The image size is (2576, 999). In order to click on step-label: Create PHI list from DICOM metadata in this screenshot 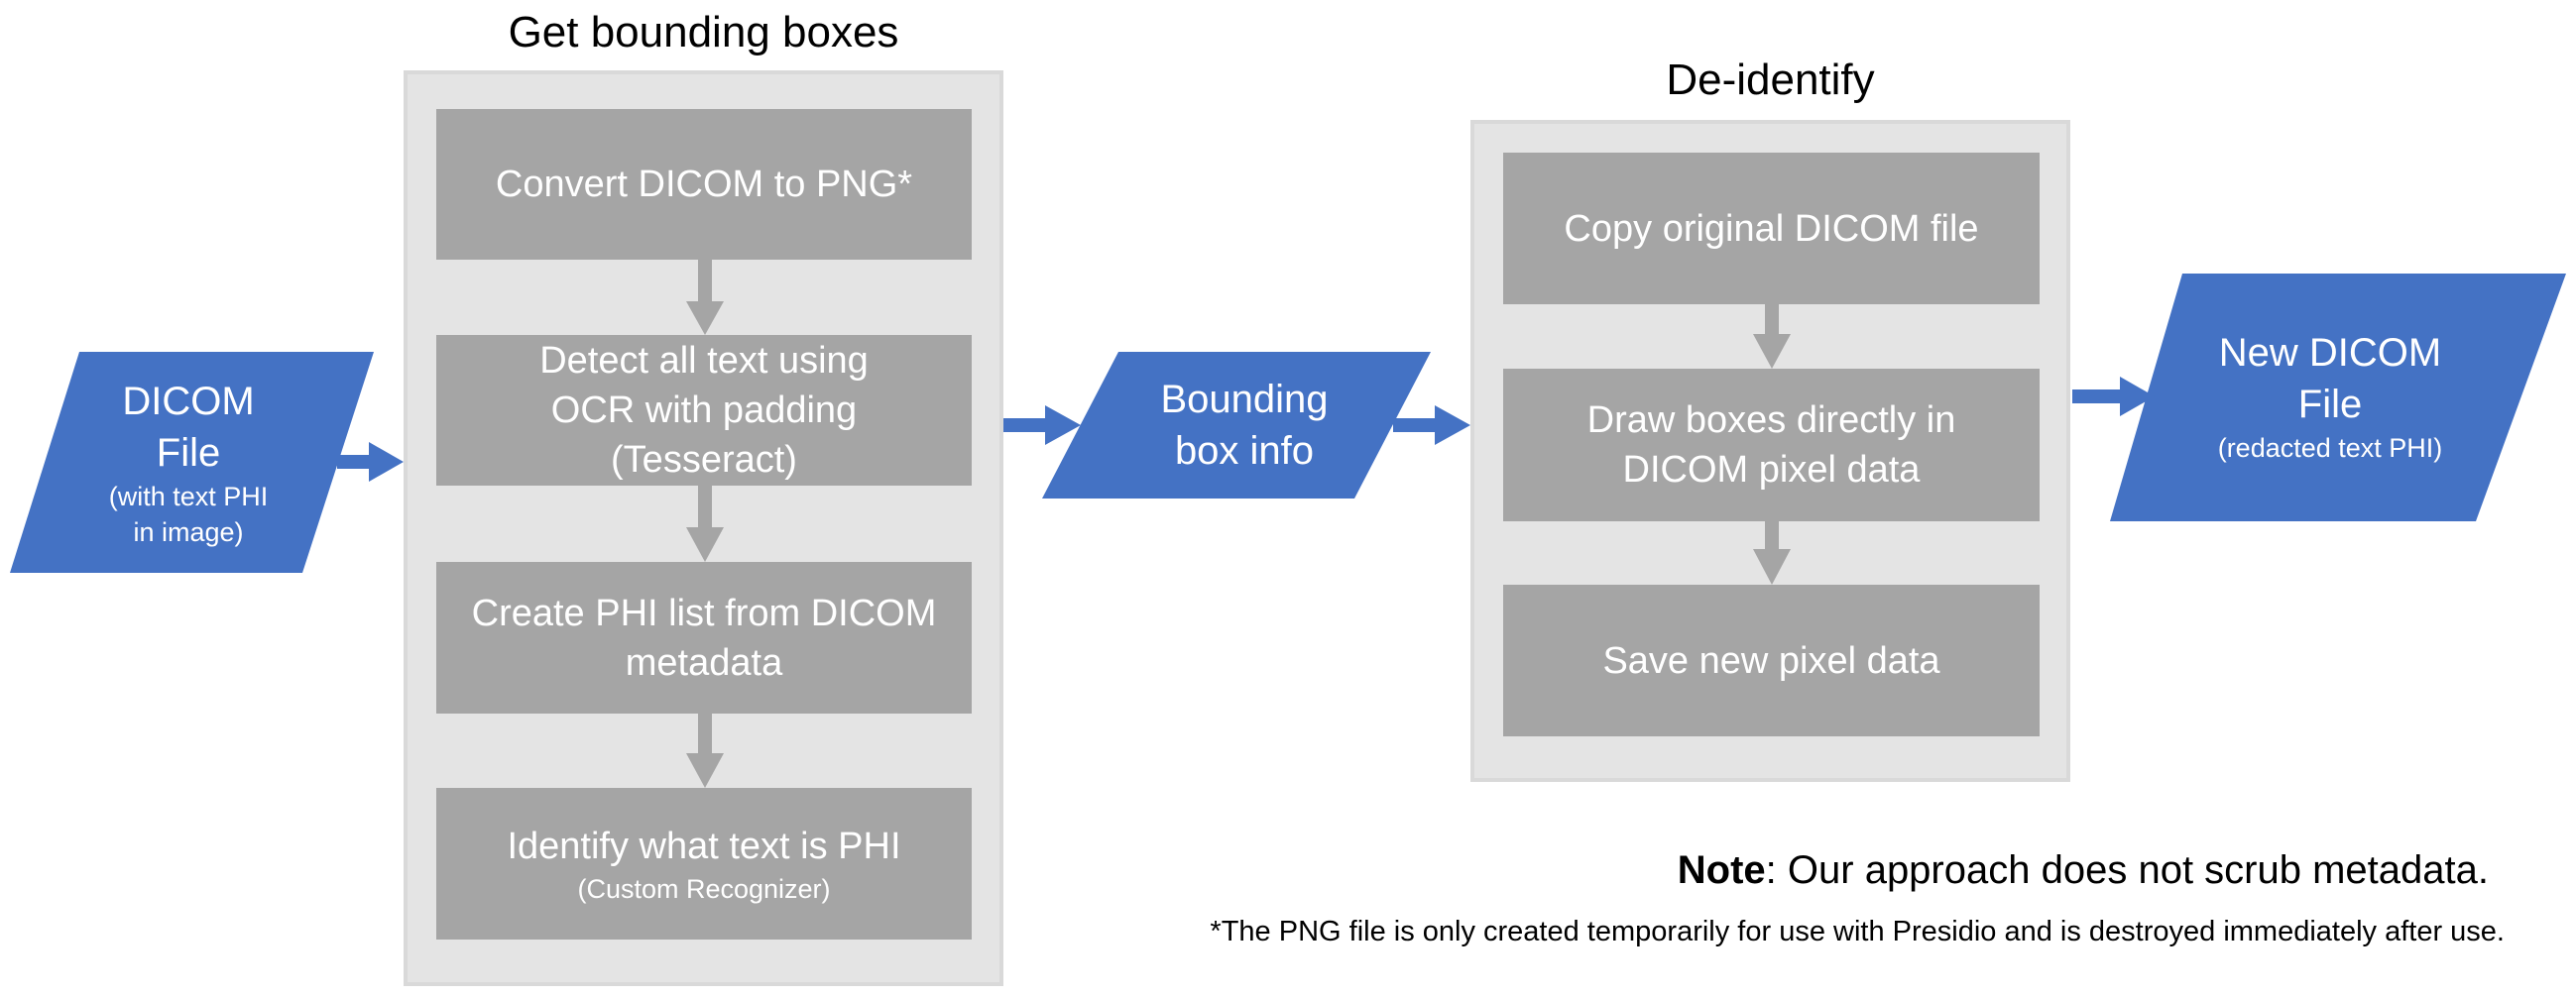, I will do `click(704, 638)`.